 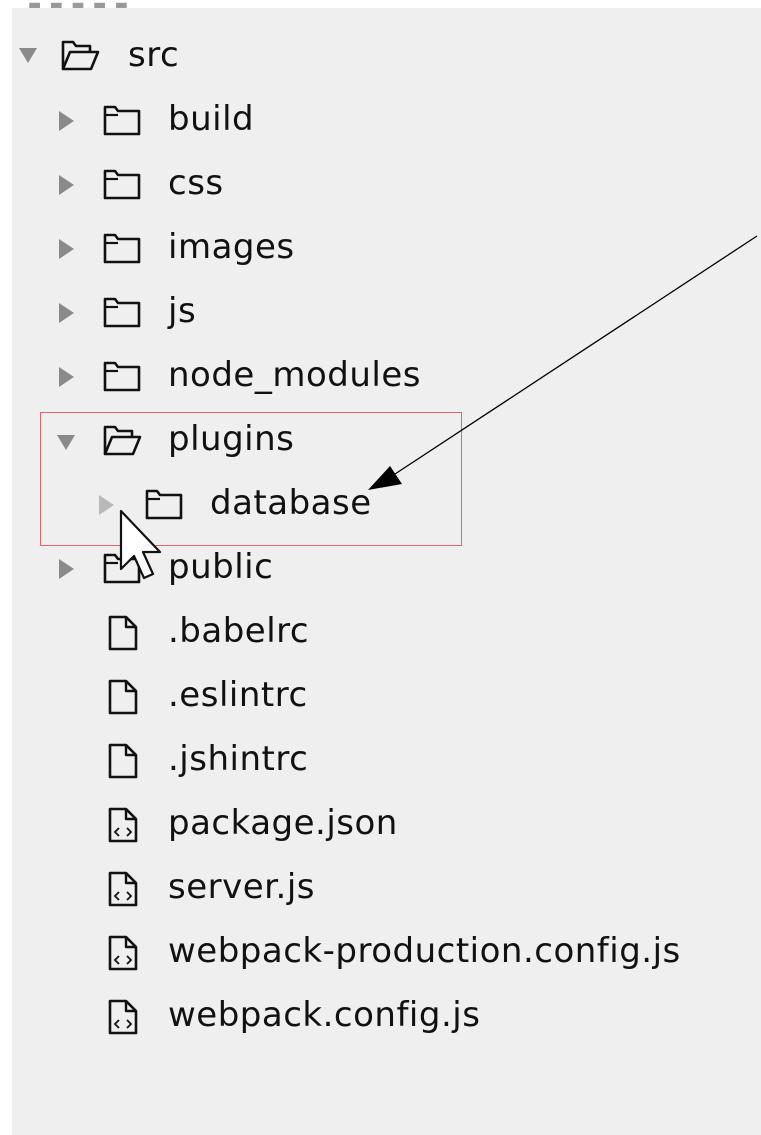 What do you see at coordinates (291, 503) in the screenshot?
I see `tree-item-label: database` at bounding box center [291, 503].